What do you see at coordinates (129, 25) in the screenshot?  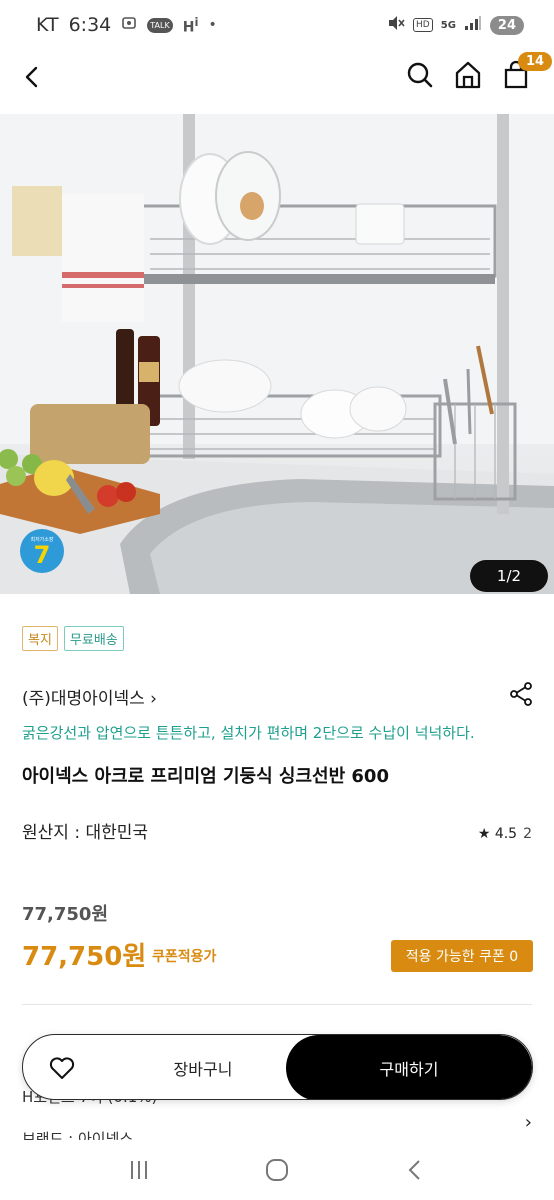 I see `screenshot-icon` at bounding box center [129, 25].